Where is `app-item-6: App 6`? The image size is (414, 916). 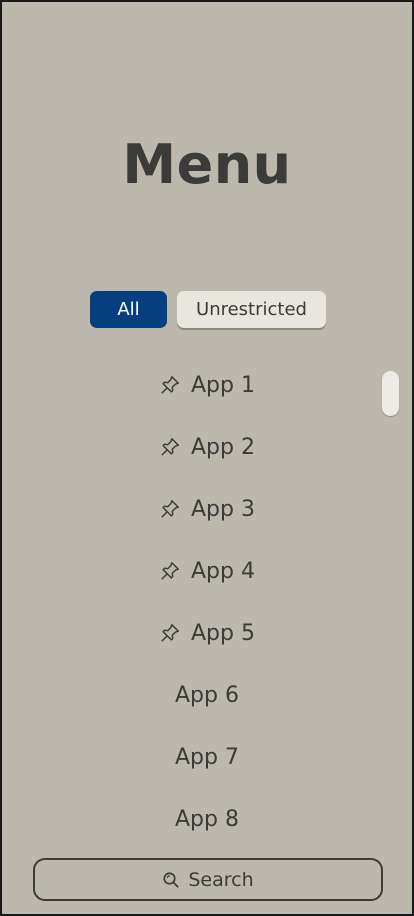 app-item-6: App 6 is located at coordinates (207, 695).